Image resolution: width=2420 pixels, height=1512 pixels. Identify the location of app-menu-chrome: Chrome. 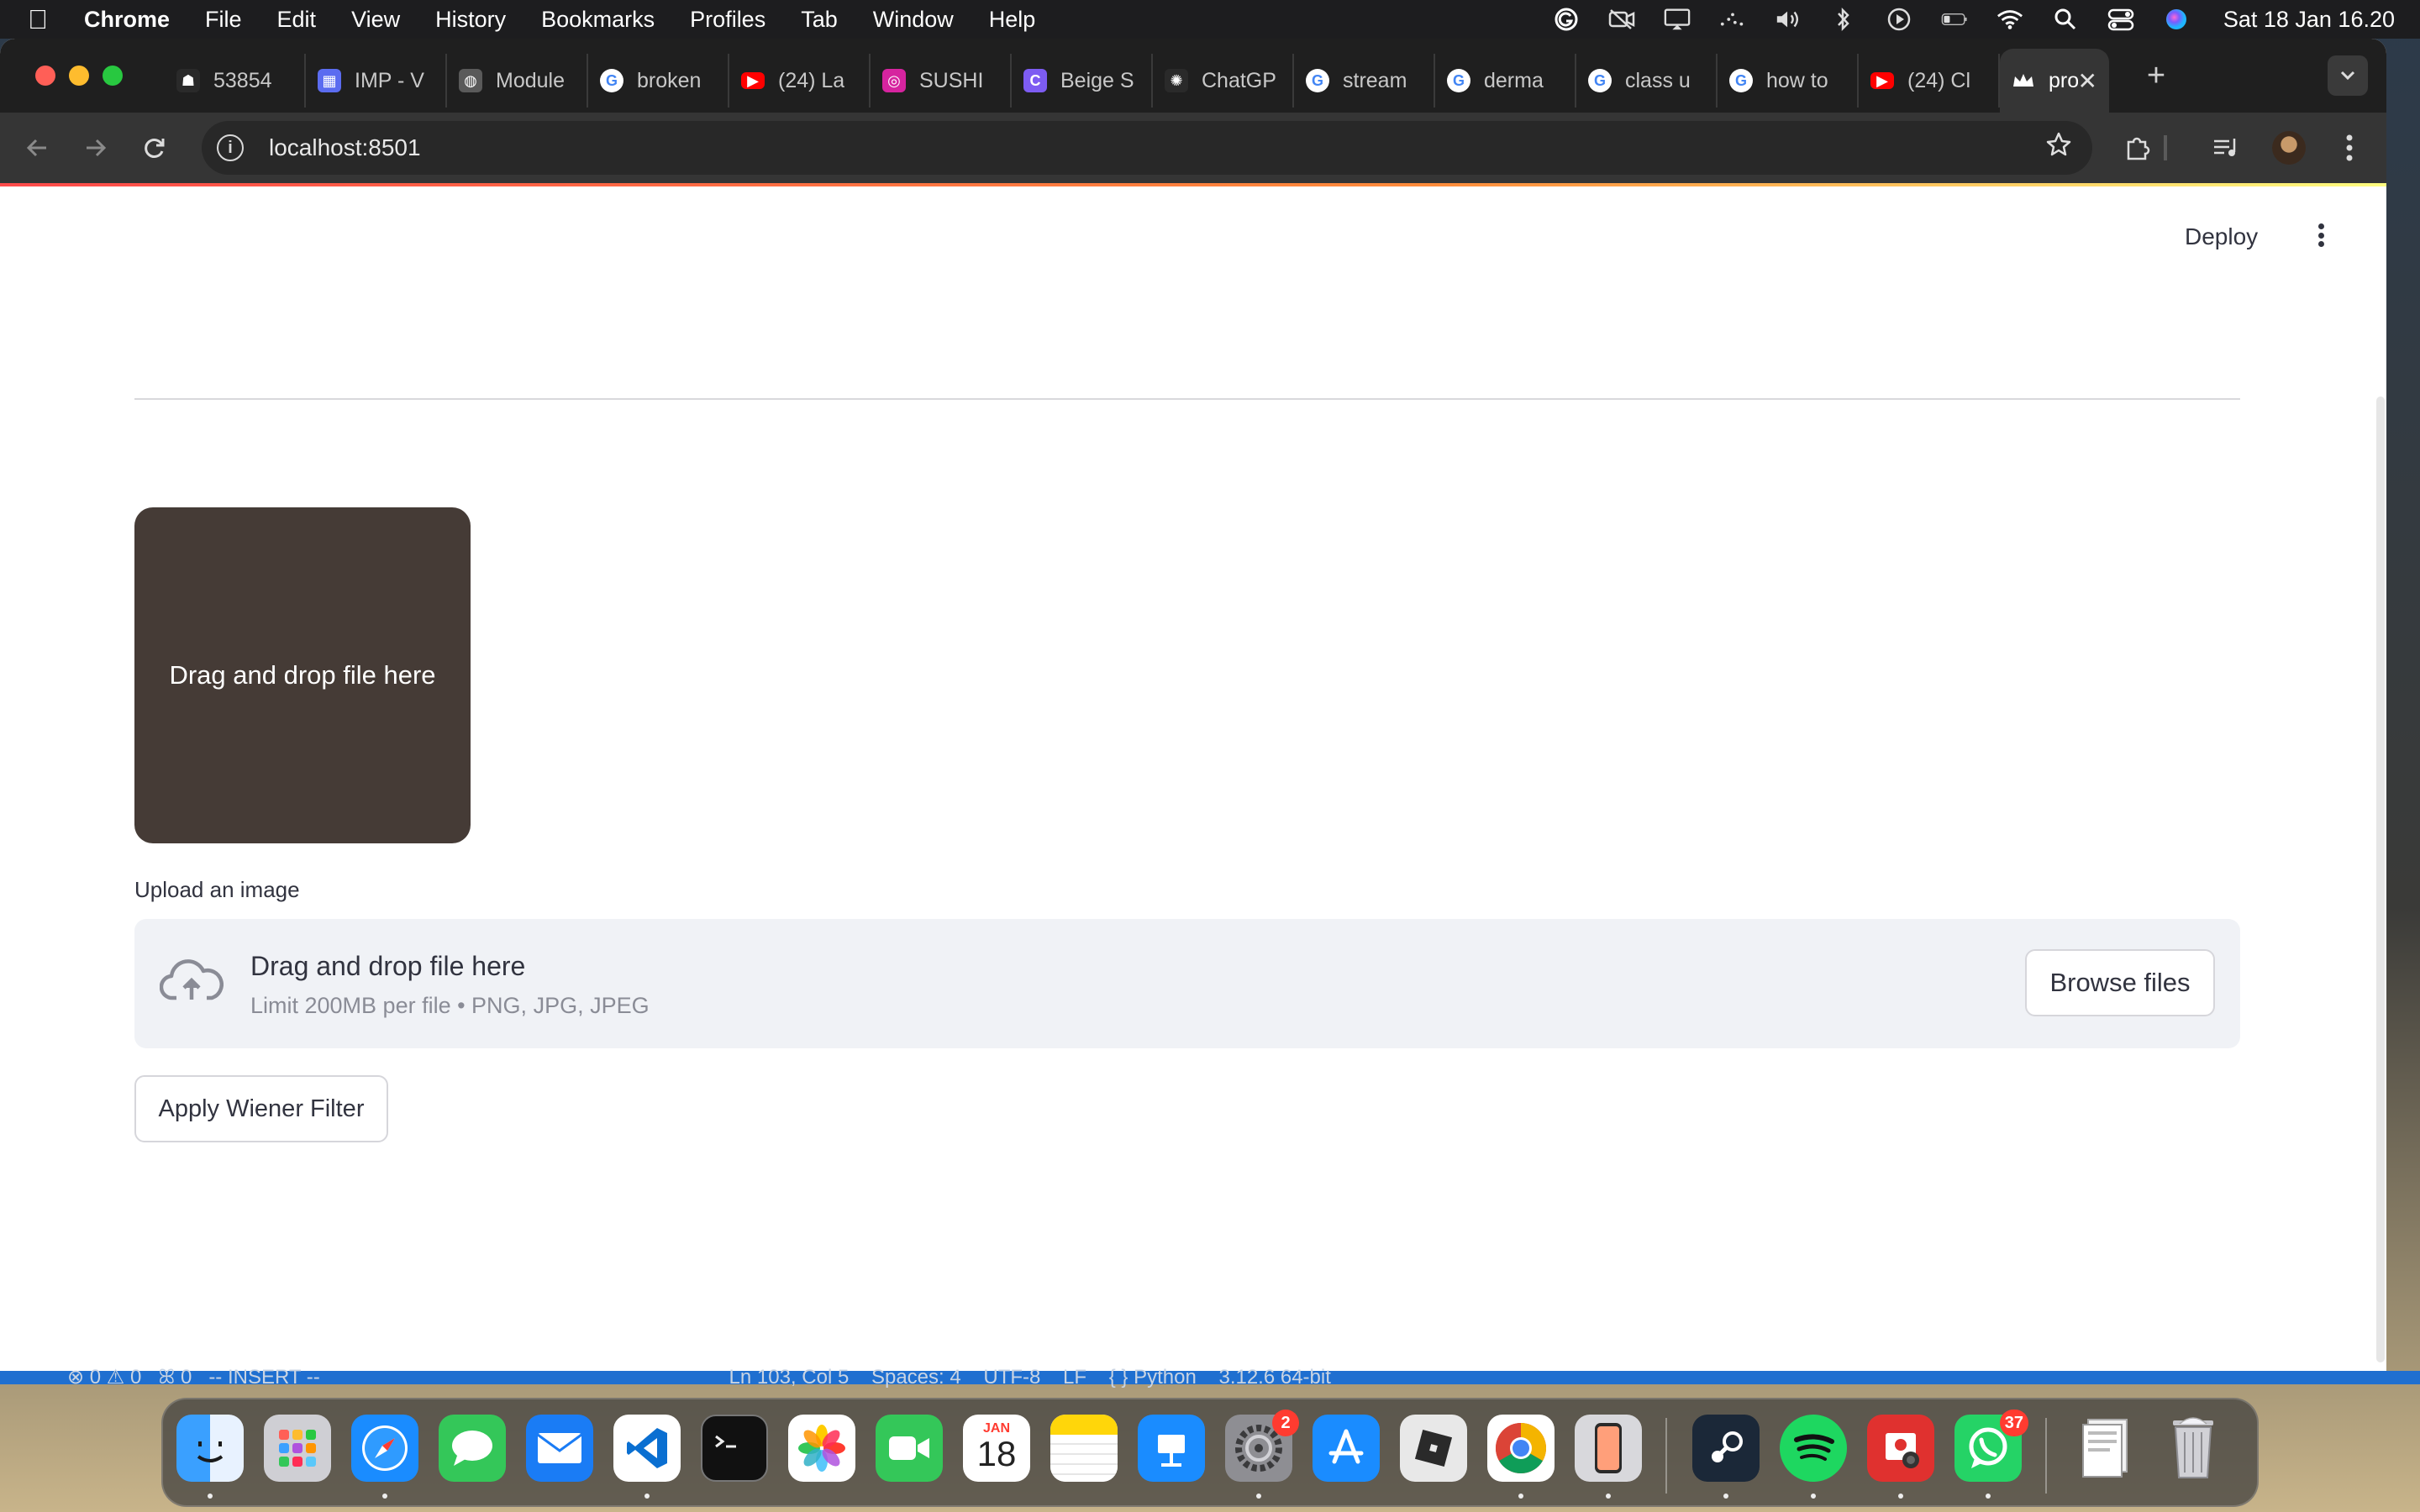
(127, 20).